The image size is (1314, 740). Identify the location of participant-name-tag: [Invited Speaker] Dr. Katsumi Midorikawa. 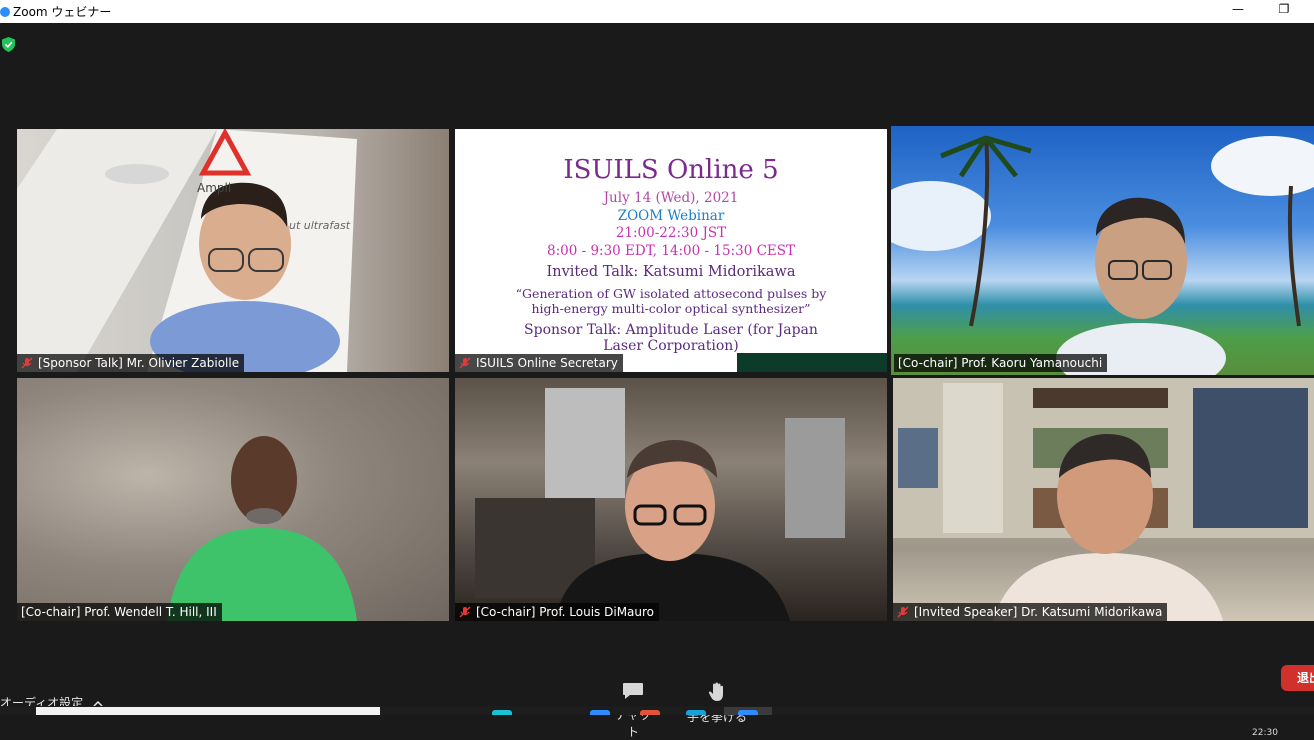
(1030, 612).